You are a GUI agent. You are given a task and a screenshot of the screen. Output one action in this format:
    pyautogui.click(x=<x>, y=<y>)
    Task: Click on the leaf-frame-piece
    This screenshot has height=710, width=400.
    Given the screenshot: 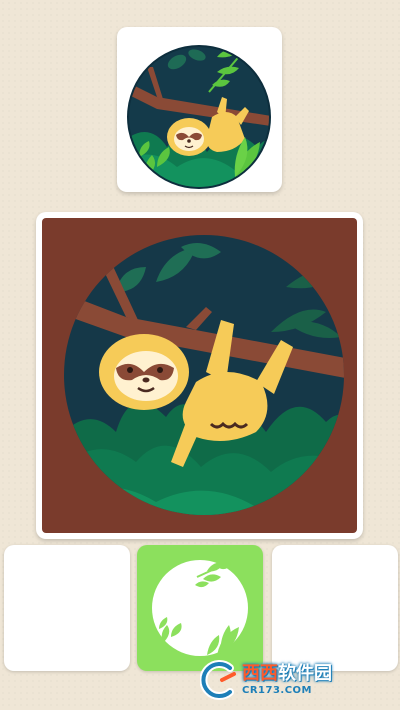 What is the action you would take?
    pyautogui.click(x=200, y=608)
    